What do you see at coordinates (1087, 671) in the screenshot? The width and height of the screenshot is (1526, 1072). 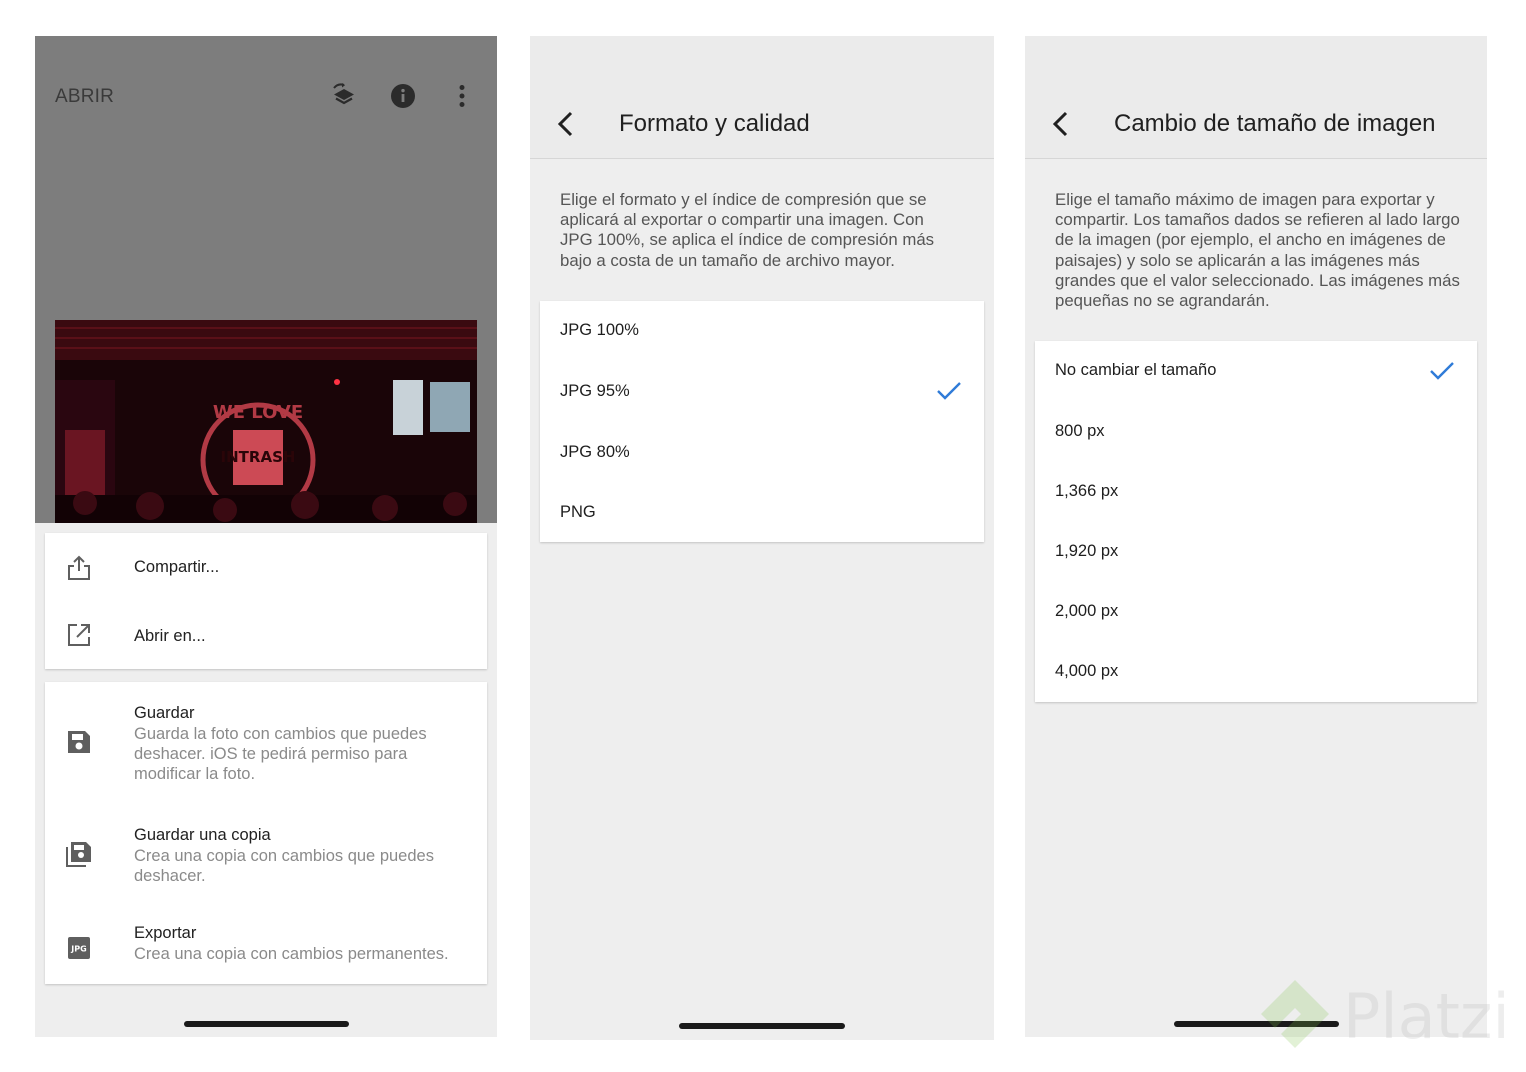 I see `option-label: 4,000 px` at bounding box center [1087, 671].